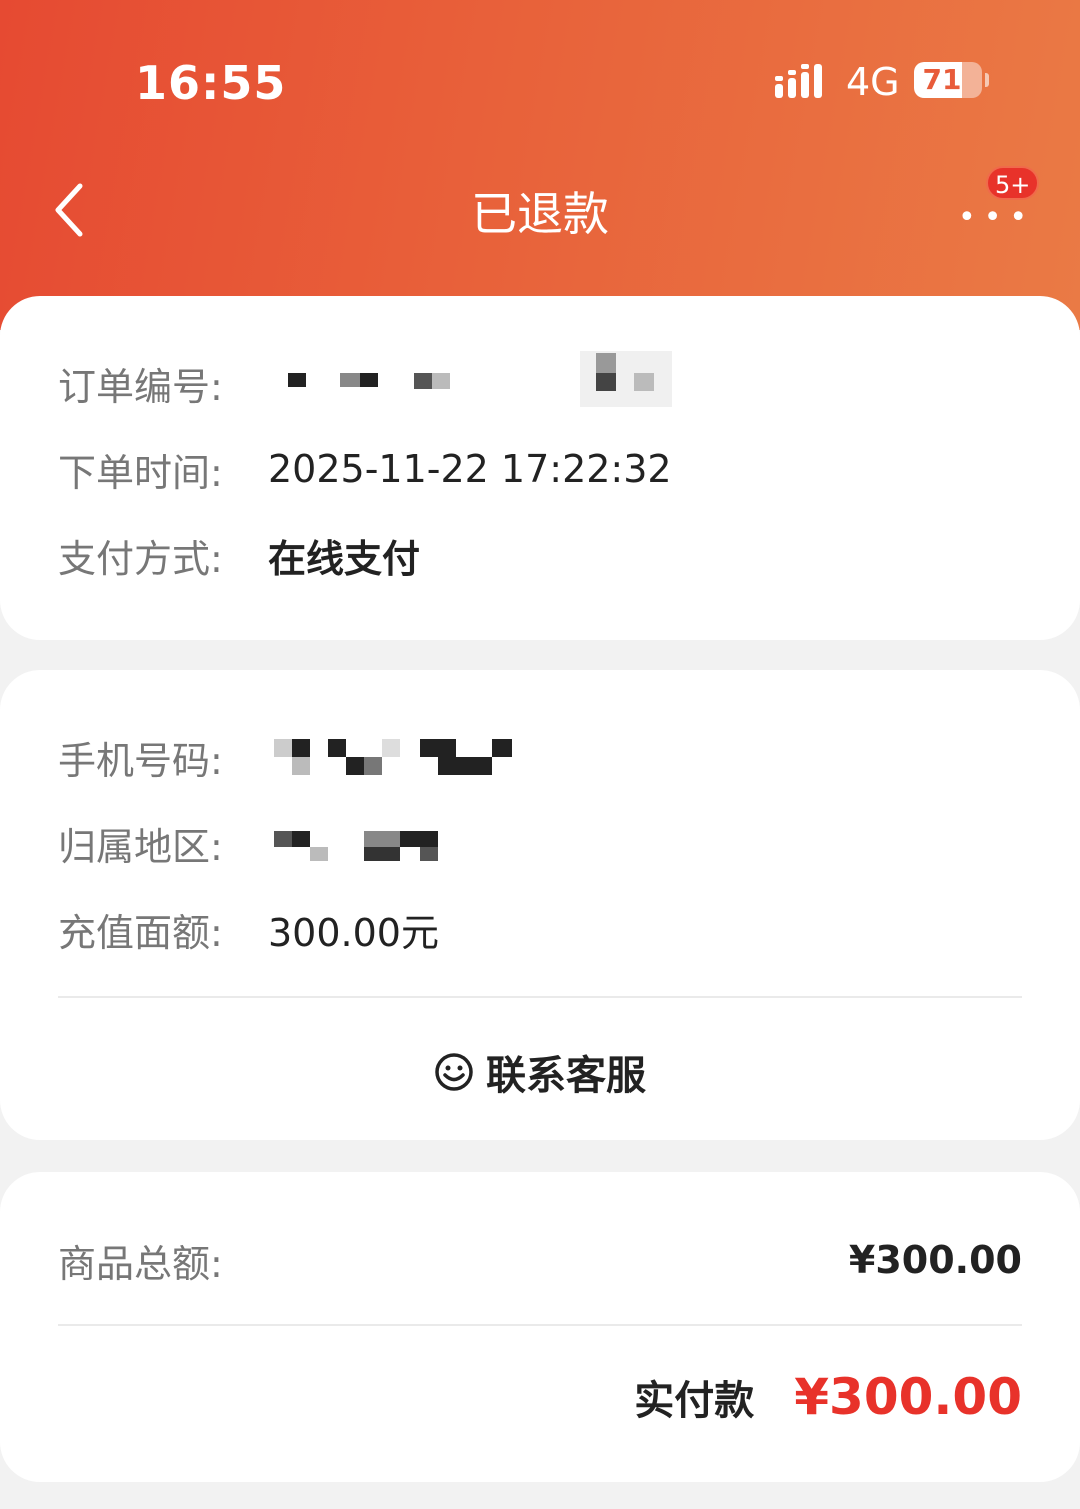 Image resolution: width=1080 pixels, height=1509 pixels. Describe the element at coordinates (942, 79) in the screenshot. I see `battery-percent: 71` at that location.